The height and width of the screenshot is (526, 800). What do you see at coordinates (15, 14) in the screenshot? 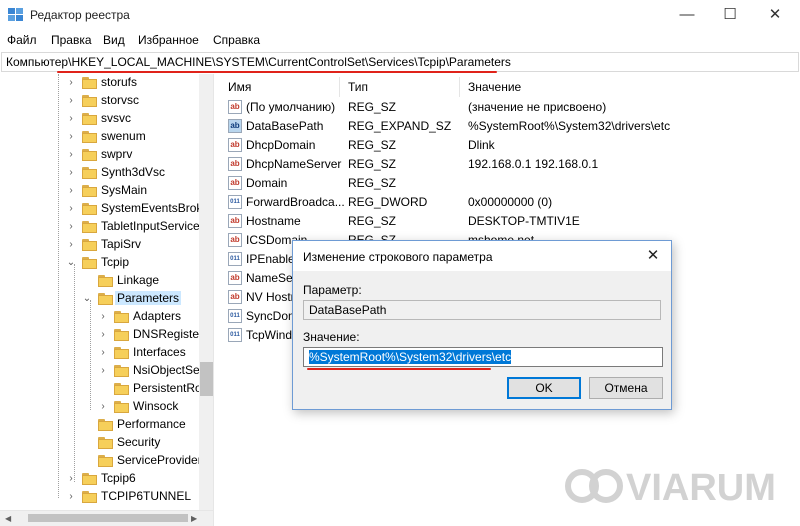
I see `registry-app-icon` at bounding box center [15, 14].